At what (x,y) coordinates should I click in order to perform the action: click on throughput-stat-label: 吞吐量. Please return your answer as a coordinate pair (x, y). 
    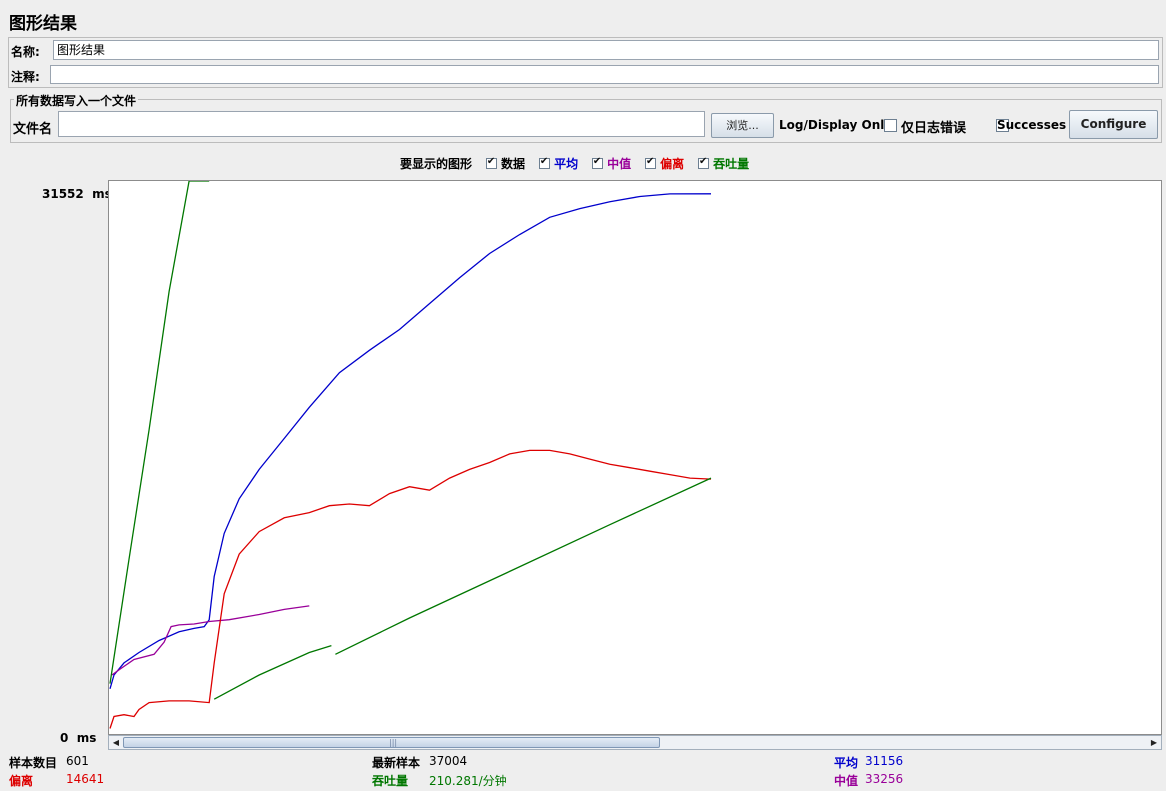
    Looking at the image, I should click on (390, 781).